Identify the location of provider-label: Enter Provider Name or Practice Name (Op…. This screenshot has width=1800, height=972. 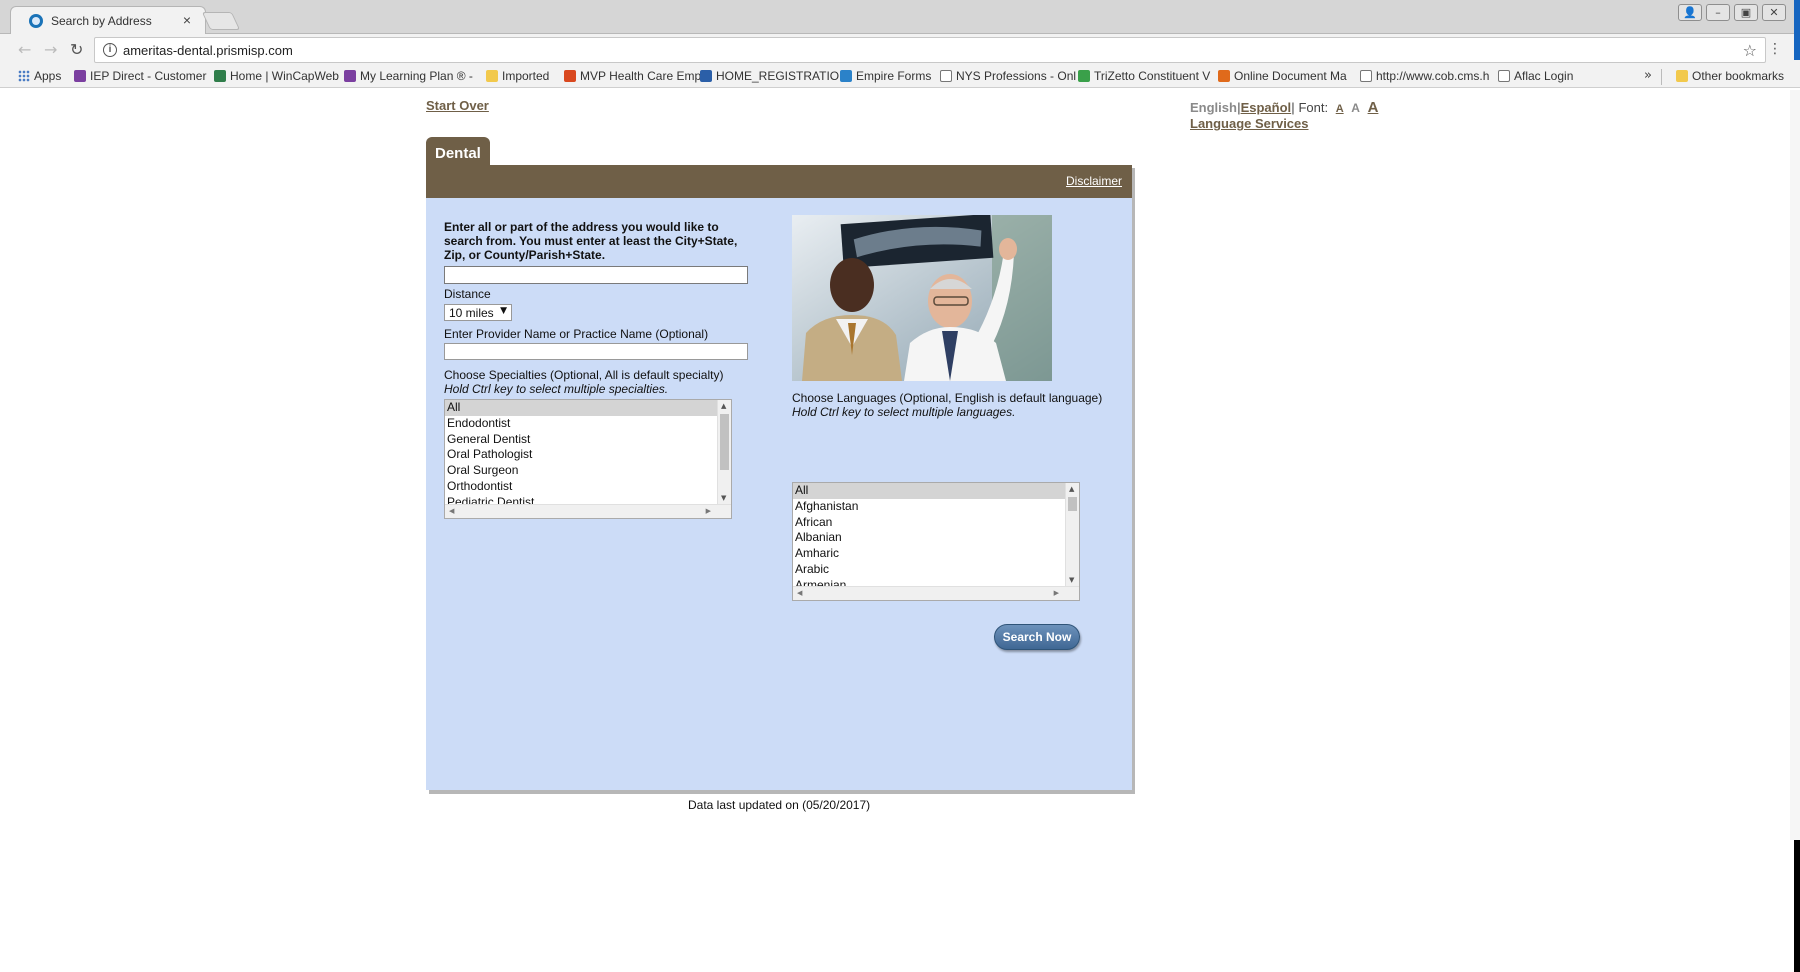
(576, 334).